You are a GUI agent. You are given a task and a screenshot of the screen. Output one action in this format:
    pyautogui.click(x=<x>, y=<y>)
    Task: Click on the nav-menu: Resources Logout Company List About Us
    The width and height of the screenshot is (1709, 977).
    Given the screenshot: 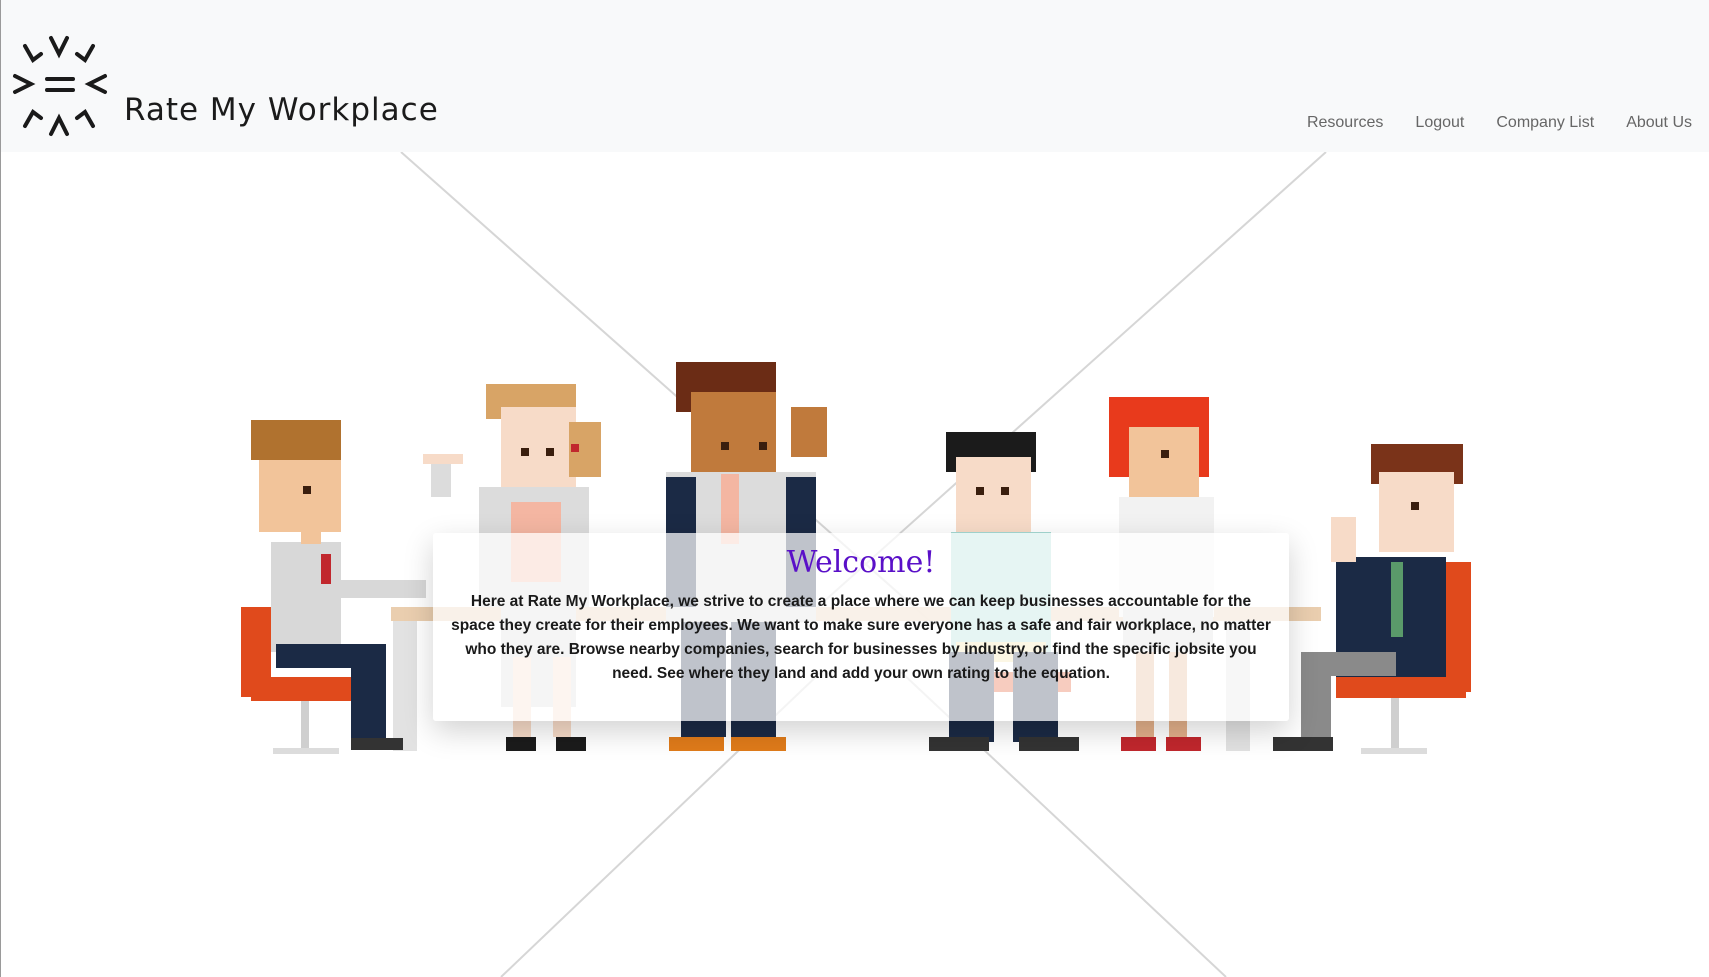 What is the action you would take?
    pyautogui.click(x=1499, y=123)
    